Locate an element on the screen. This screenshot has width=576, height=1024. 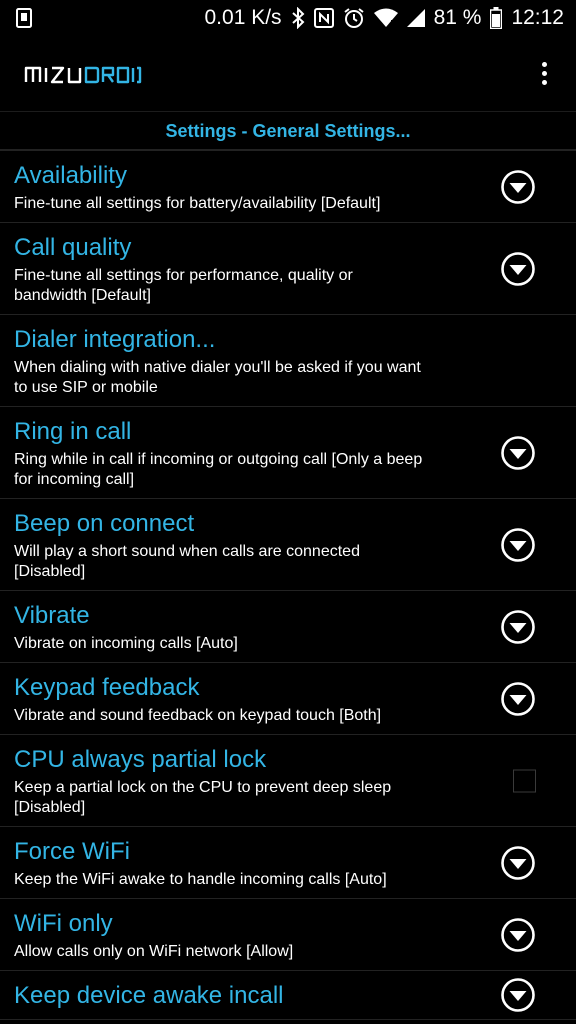
pref-summary: Vibrate on incoming calls [Auto] is located at coordinates (126, 643).